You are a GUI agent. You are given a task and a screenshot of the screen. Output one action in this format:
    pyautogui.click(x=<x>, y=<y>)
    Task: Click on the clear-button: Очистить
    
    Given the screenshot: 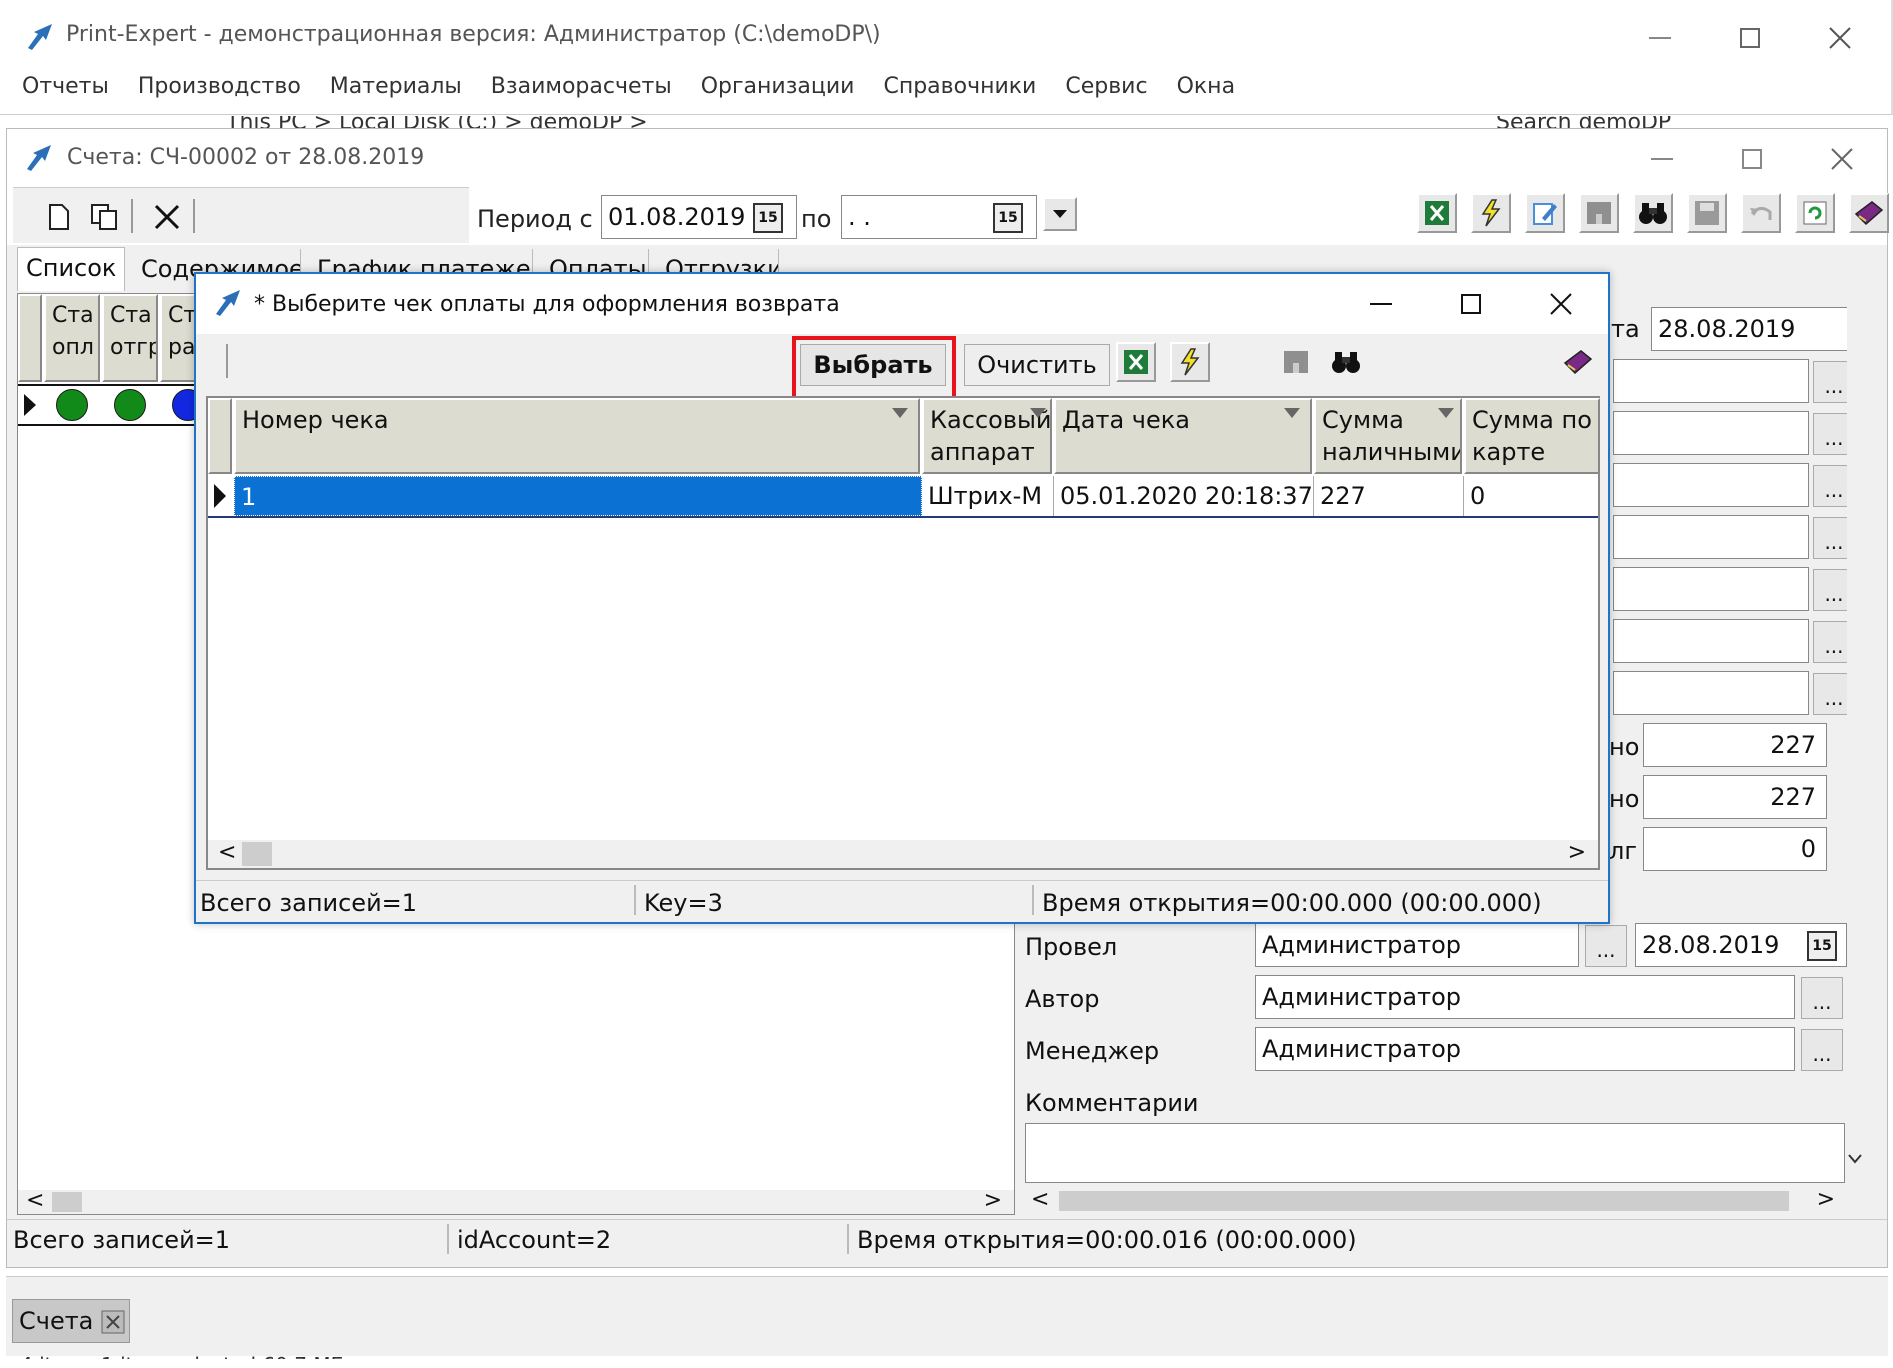 What is the action you would take?
    pyautogui.click(x=1037, y=365)
    